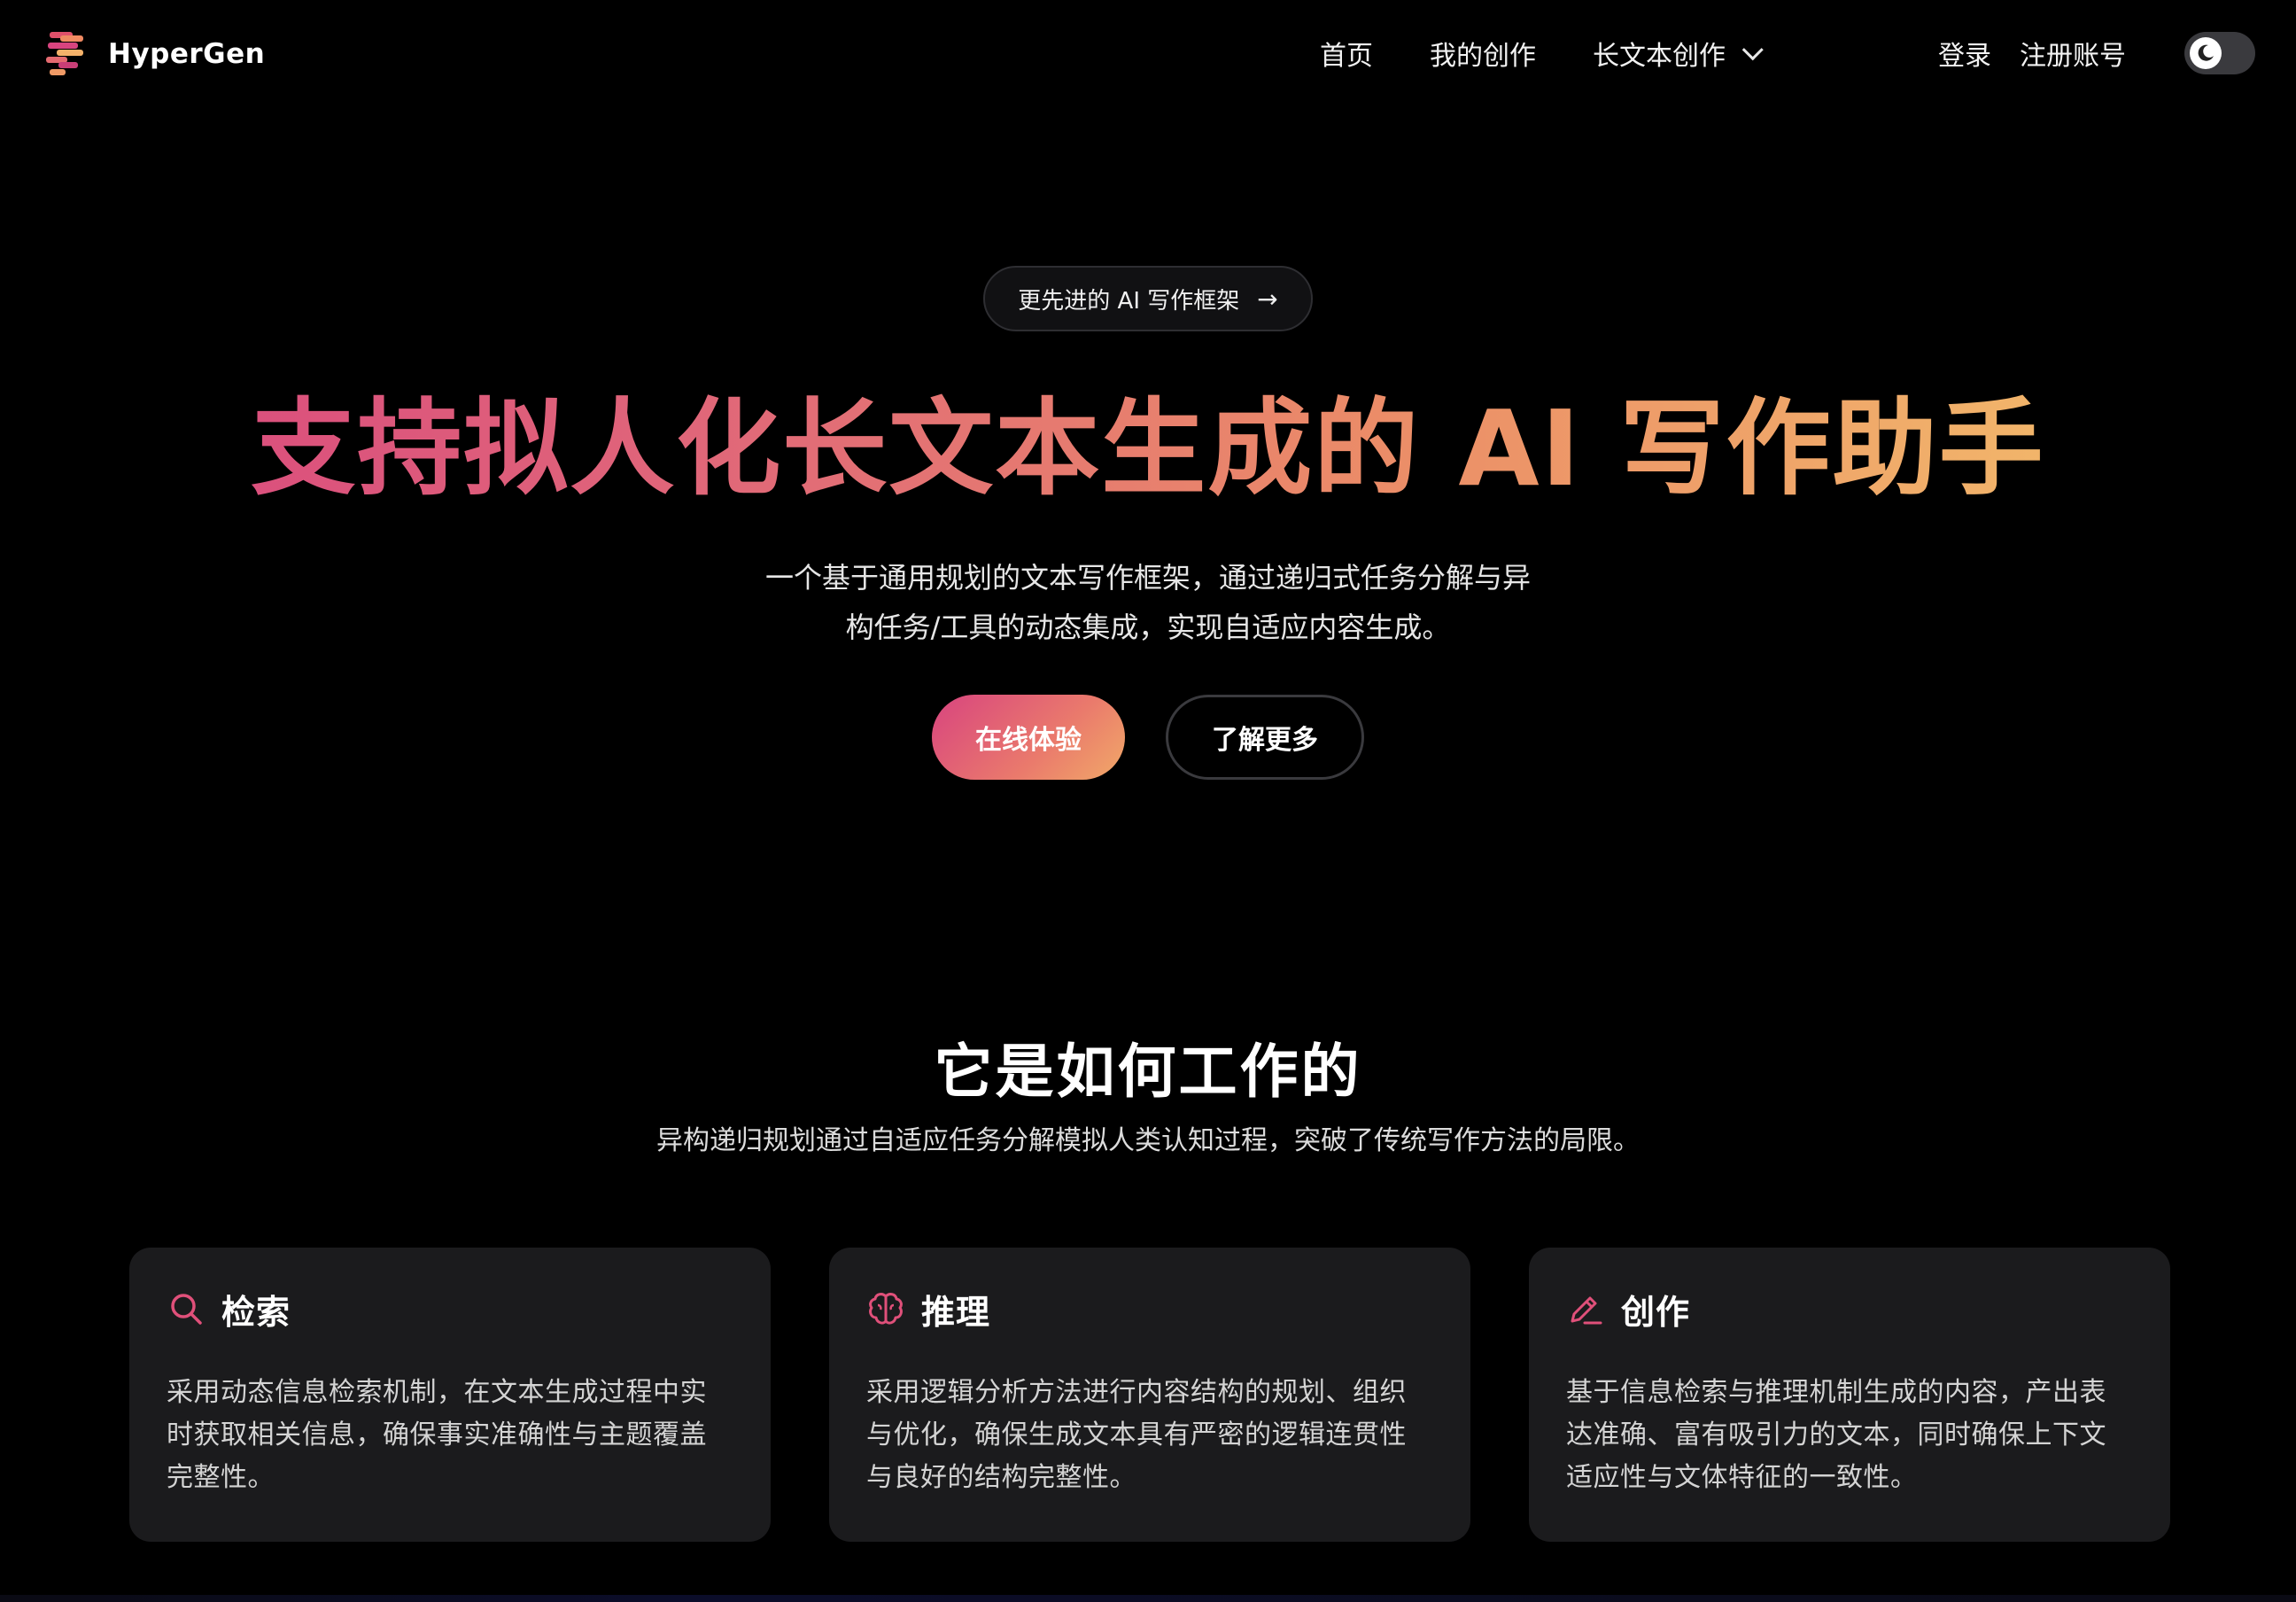  I want to click on card-title: 检索, so click(256, 1312).